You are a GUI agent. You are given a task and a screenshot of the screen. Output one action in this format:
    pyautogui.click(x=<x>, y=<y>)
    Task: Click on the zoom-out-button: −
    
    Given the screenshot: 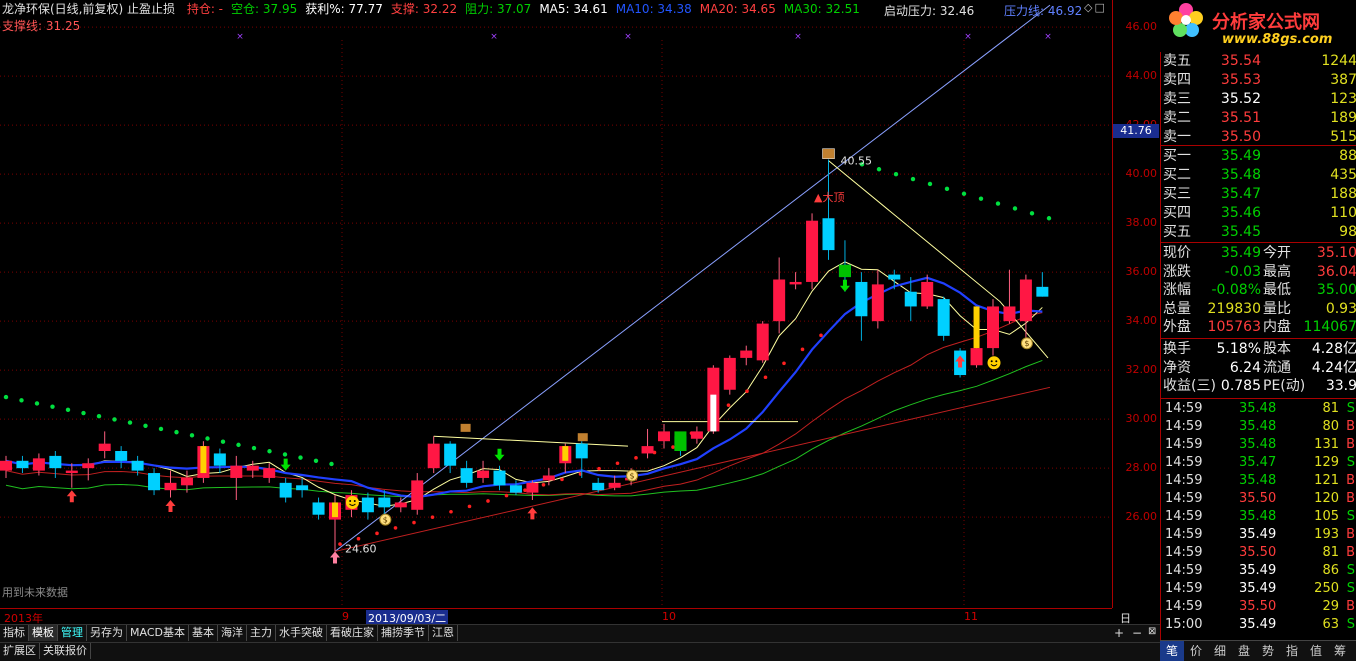 What is the action you would take?
    pyautogui.click(x=1137, y=633)
    